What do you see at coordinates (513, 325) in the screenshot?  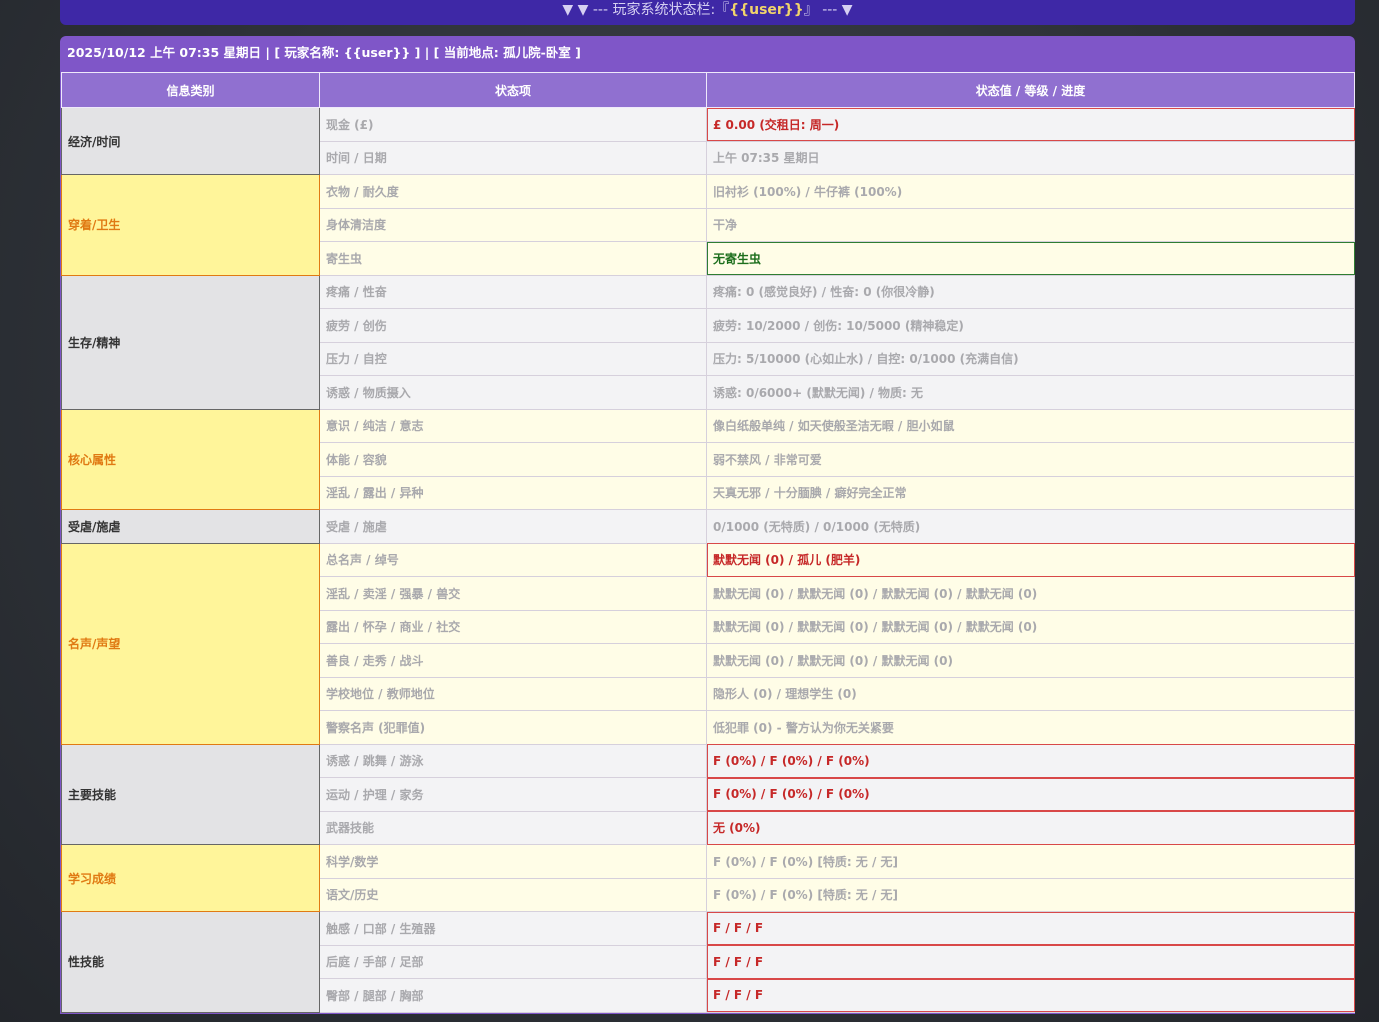 I see `status-item-cell: 疲劳 / 创伤` at bounding box center [513, 325].